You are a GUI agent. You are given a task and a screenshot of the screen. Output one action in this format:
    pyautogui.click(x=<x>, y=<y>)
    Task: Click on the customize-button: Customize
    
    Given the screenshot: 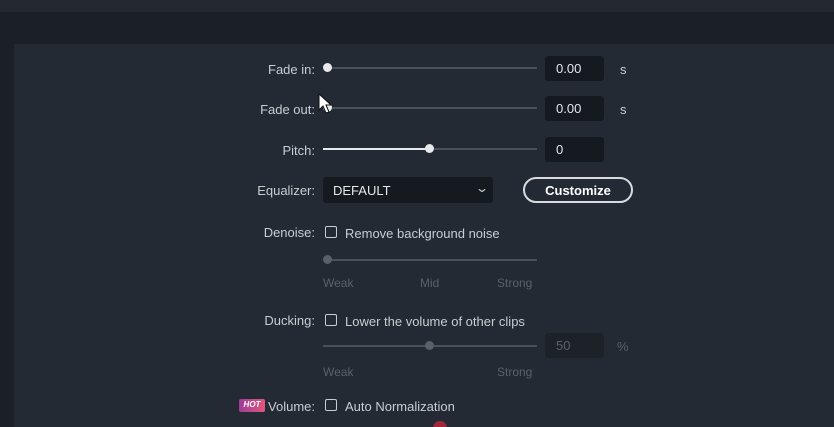 What is the action you would take?
    pyautogui.click(x=578, y=190)
    